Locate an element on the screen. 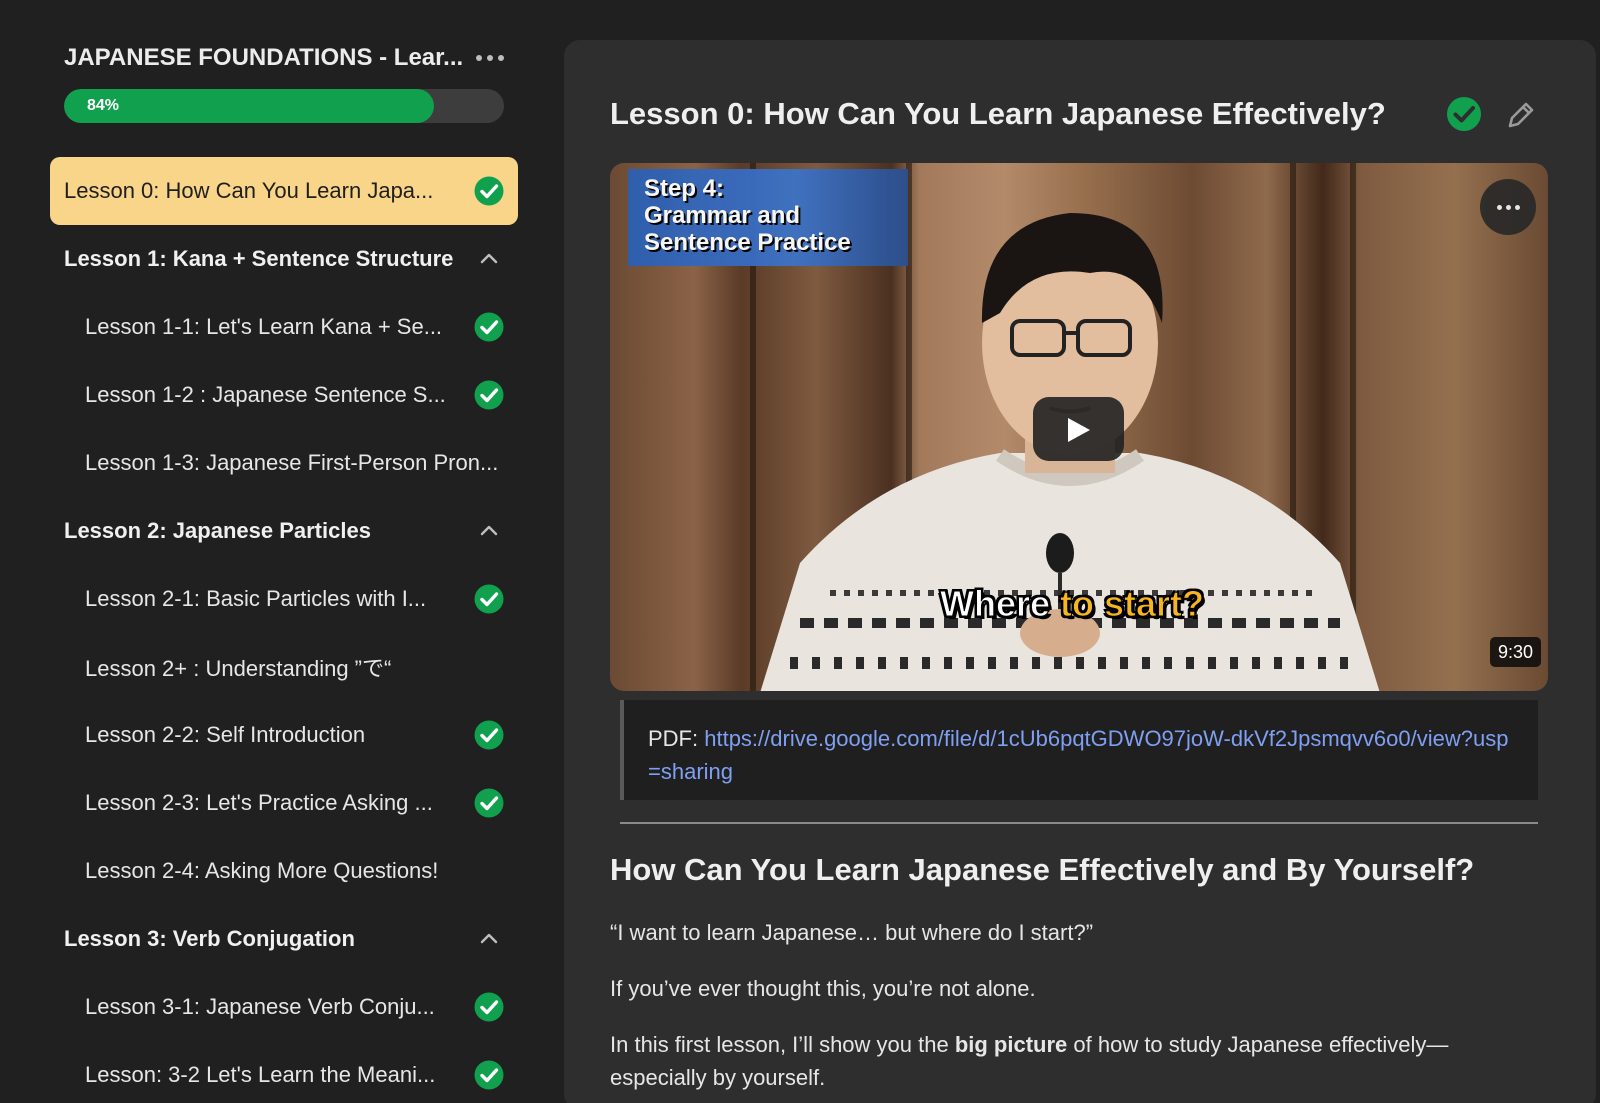  progress-fill is located at coordinates (249, 106).